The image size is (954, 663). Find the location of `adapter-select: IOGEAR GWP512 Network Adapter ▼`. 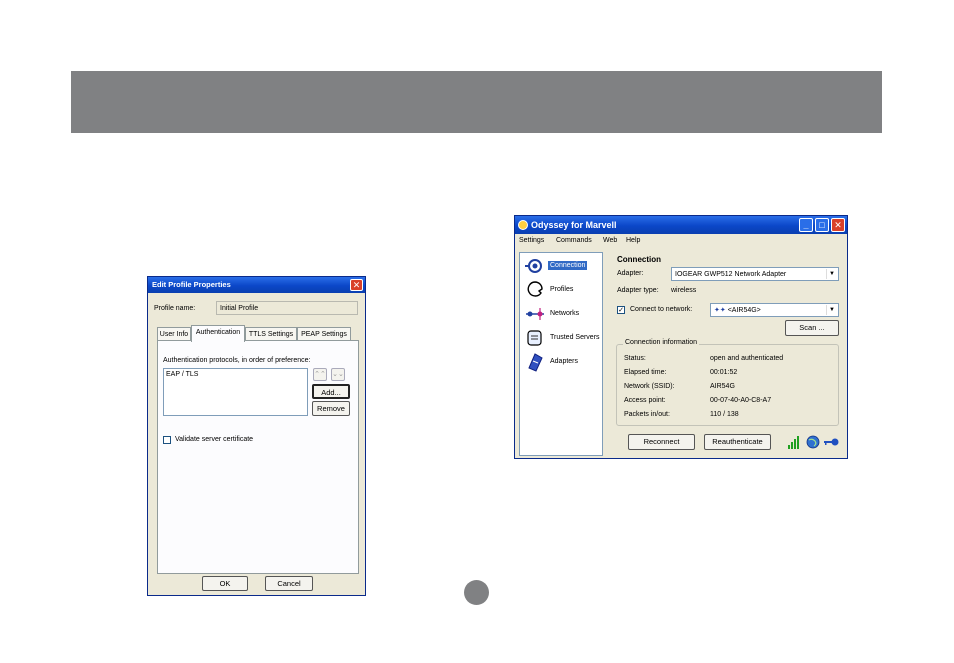

adapter-select: IOGEAR GWP512 Network Adapter ▼ is located at coordinates (755, 274).